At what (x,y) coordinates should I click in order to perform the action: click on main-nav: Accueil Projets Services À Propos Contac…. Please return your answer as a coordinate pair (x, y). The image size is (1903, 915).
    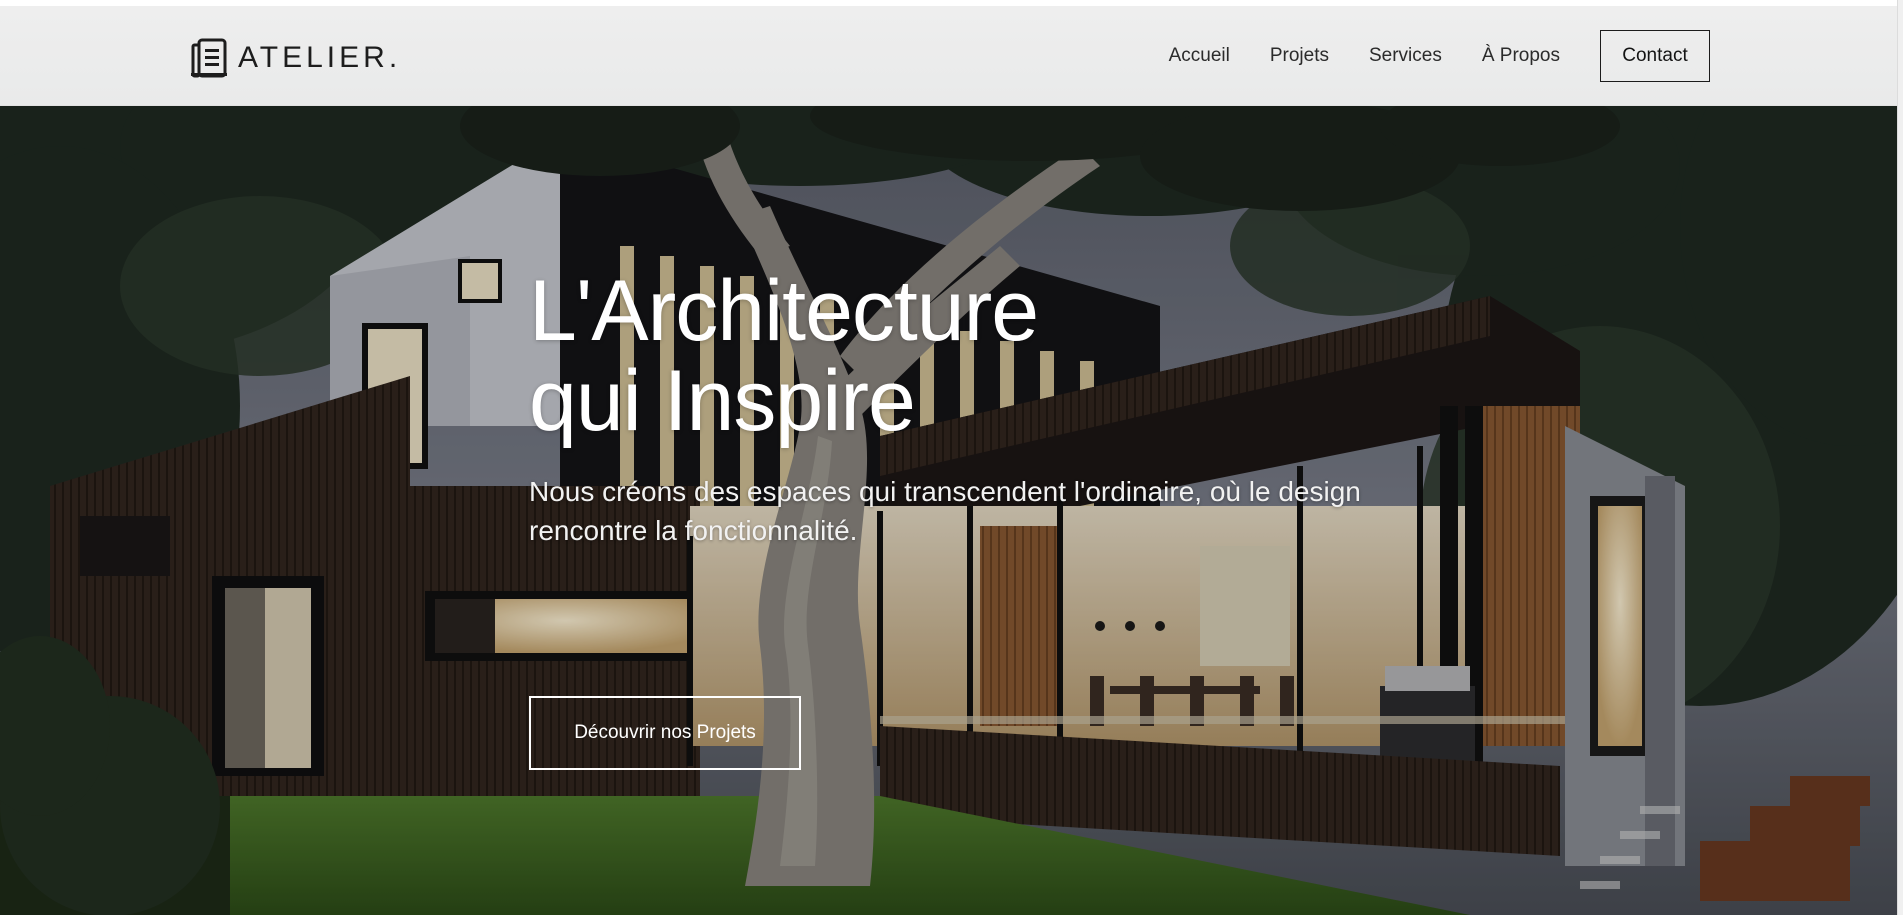
    Looking at the image, I should click on (1419, 56).